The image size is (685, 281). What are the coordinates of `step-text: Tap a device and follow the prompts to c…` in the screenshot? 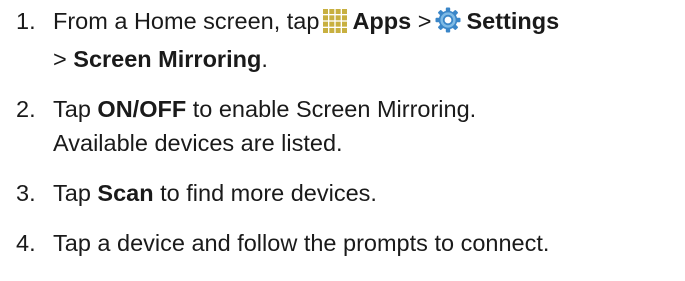 It's located at (369, 243).